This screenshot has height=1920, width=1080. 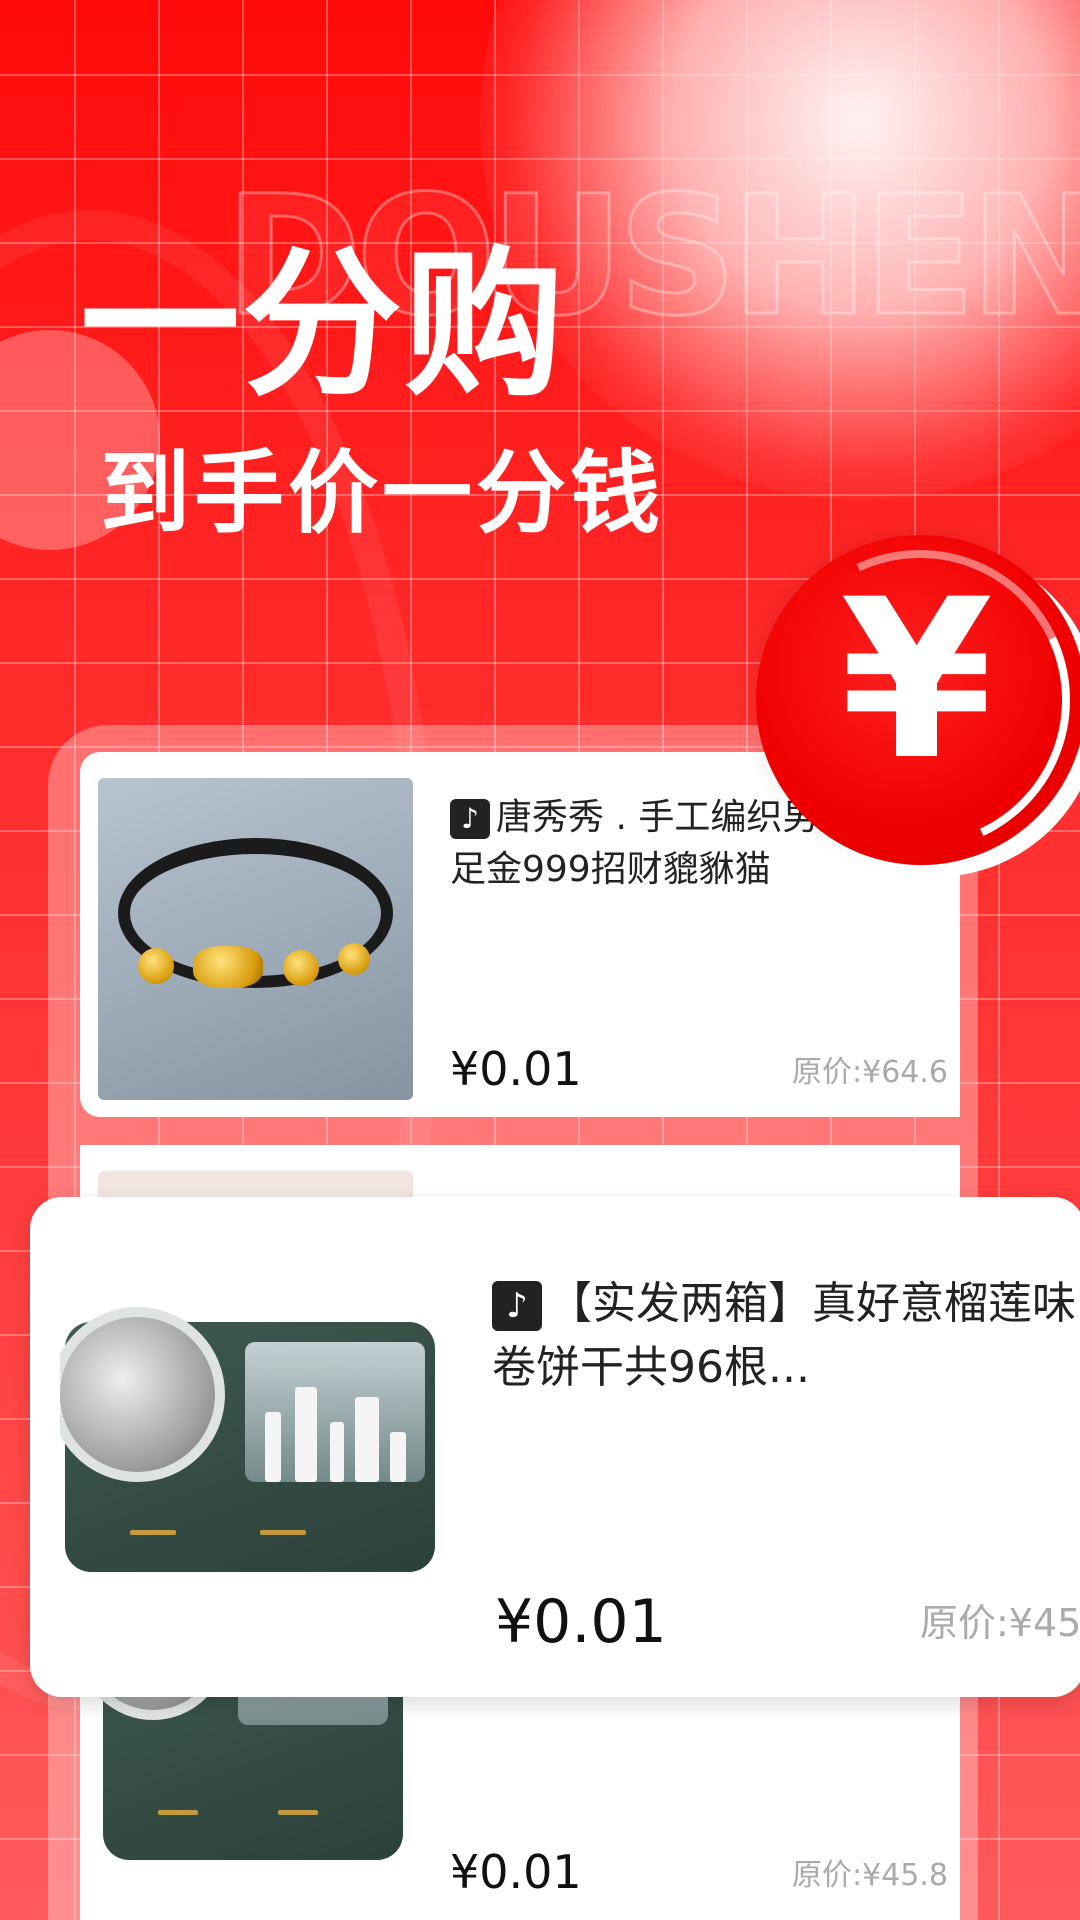 I want to click on original-price: 原价:¥45, so click(x=1000, y=1623).